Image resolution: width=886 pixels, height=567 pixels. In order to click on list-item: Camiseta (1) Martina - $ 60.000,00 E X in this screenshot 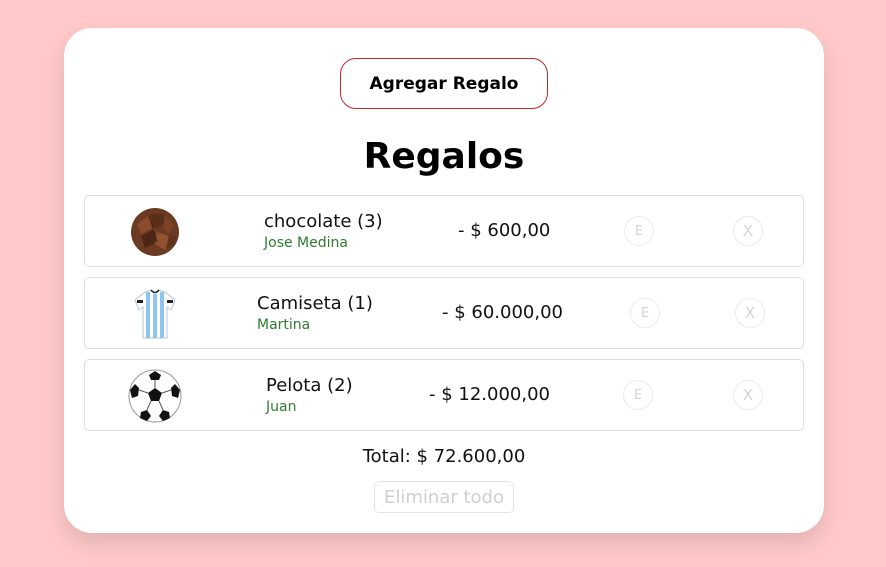, I will do `click(444, 313)`.